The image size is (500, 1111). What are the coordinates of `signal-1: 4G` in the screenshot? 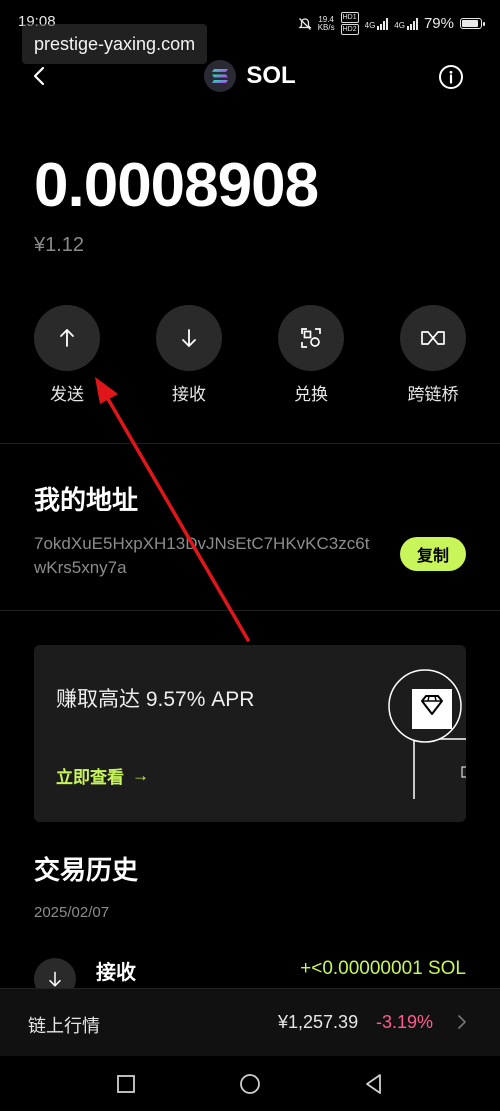 It's located at (376, 23).